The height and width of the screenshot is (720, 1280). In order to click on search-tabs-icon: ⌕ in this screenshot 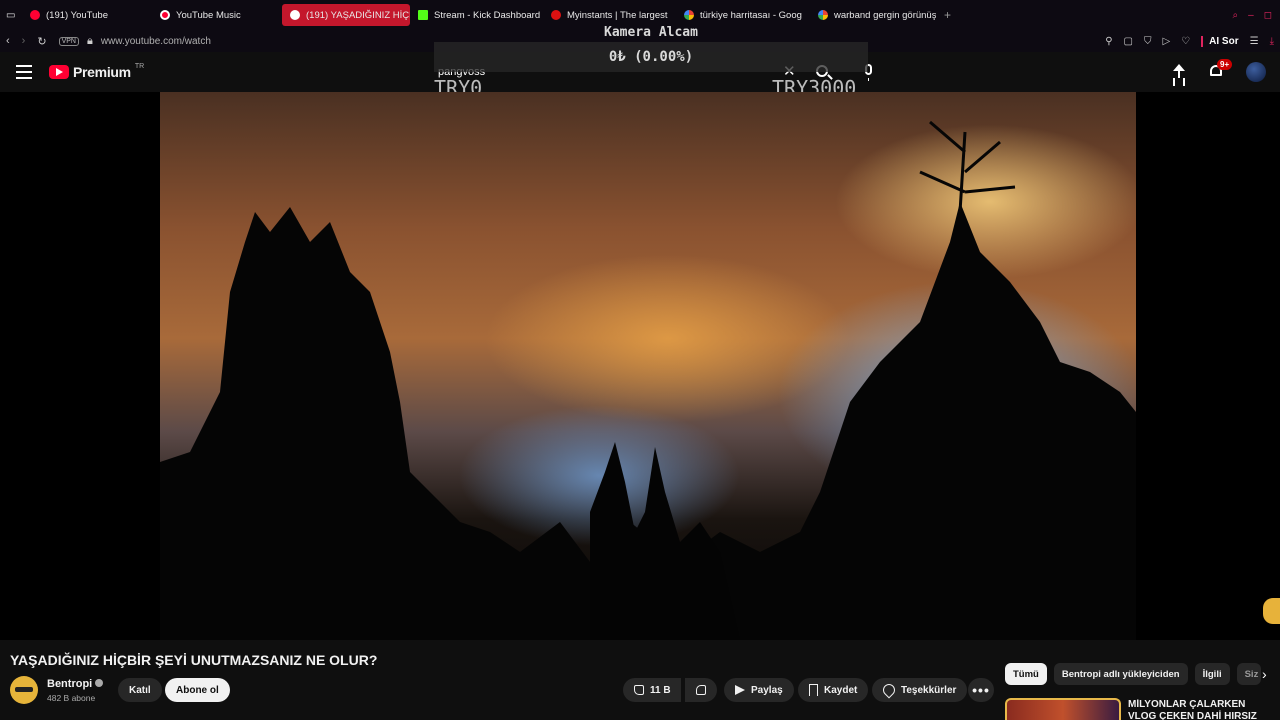, I will do `click(1236, 15)`.